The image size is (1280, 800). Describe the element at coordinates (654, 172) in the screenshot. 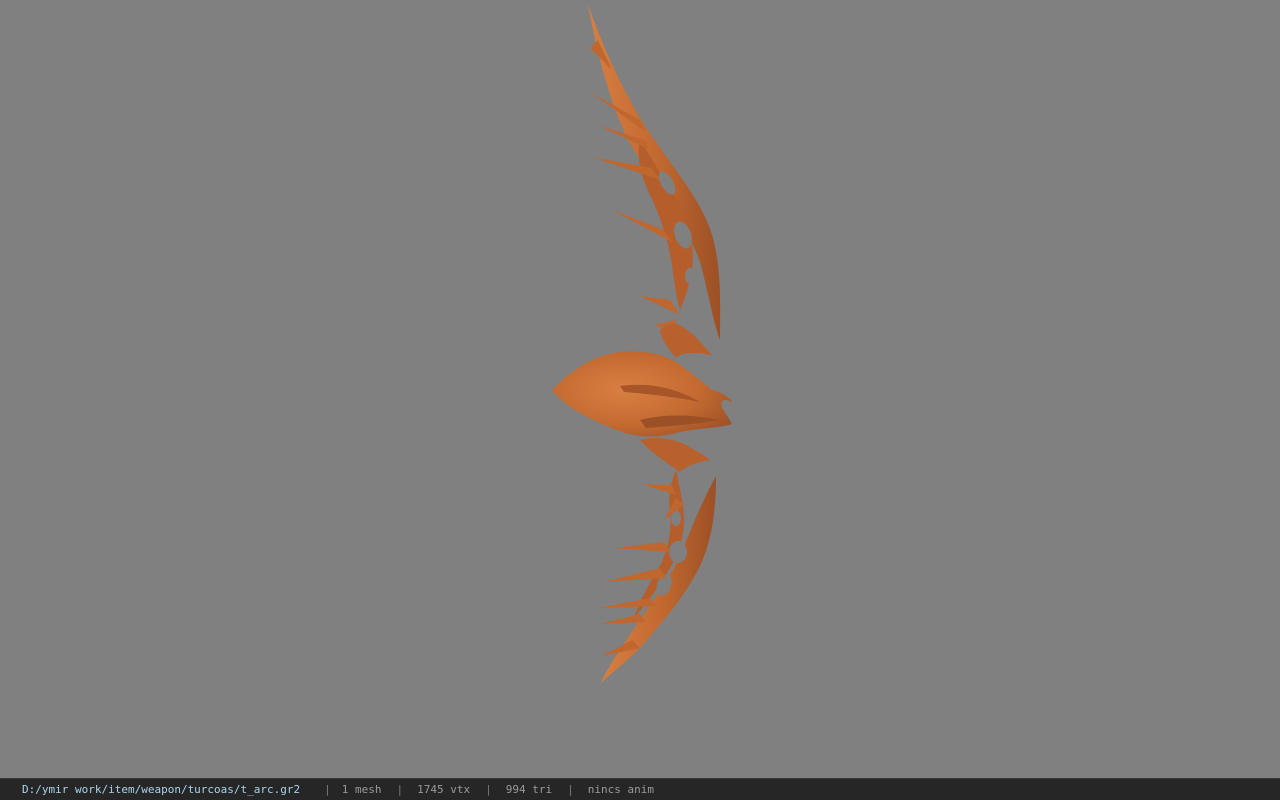

I see `bow-upper-limb` at that location.